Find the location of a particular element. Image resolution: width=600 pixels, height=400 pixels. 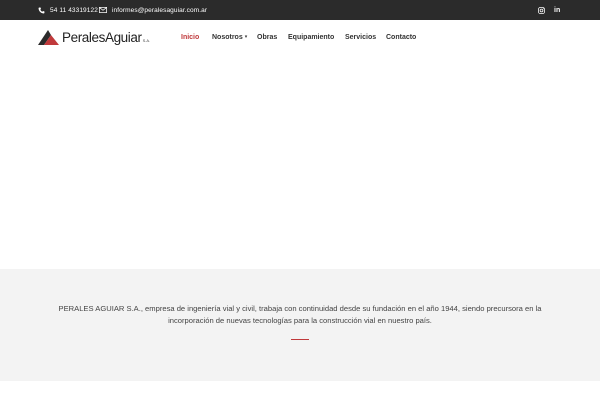

nav-item-label: Inicio is located at coordinates (190, 37).